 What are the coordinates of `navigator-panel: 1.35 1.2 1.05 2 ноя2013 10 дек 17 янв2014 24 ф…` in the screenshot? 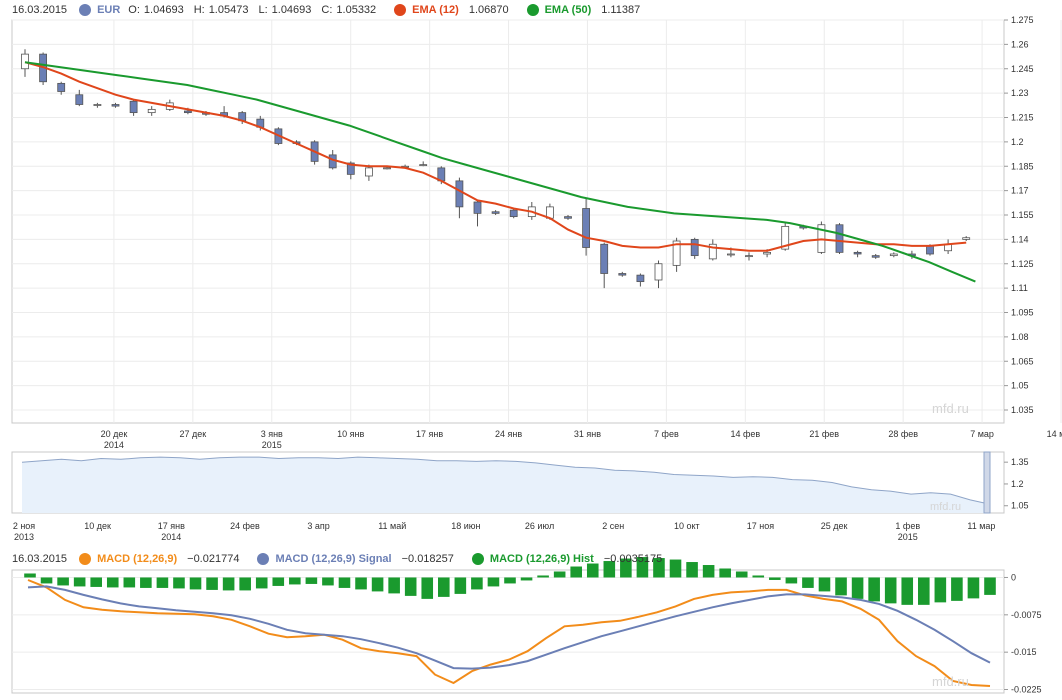 It's located at (520, 496).